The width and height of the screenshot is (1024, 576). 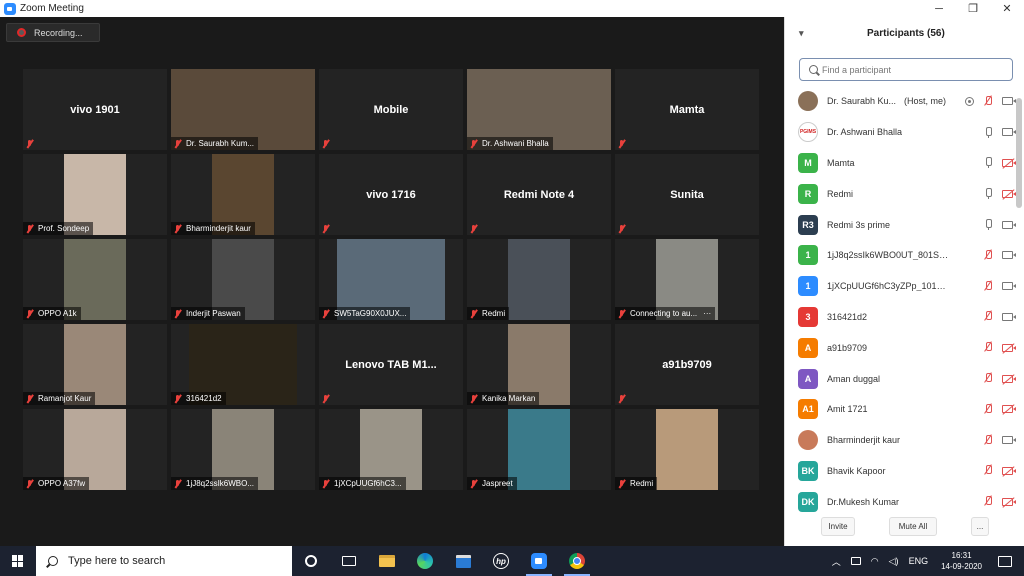 I want to click on hp-button: hp, so click(x=501, y=561).